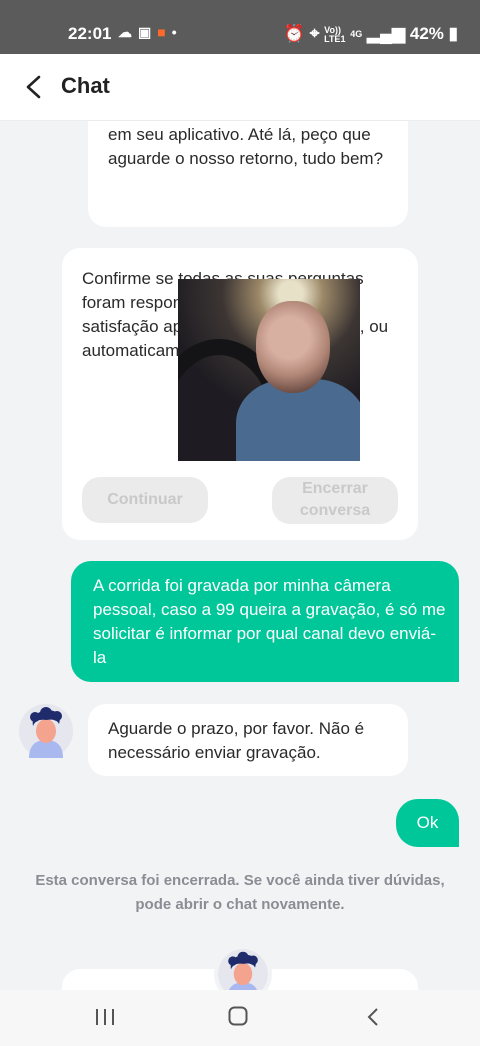 The image size is (480, 1046). What do you see at coordinates (374, 1017) in the screenshot?
I see `back-icon` at bounding box center [374, 1017].